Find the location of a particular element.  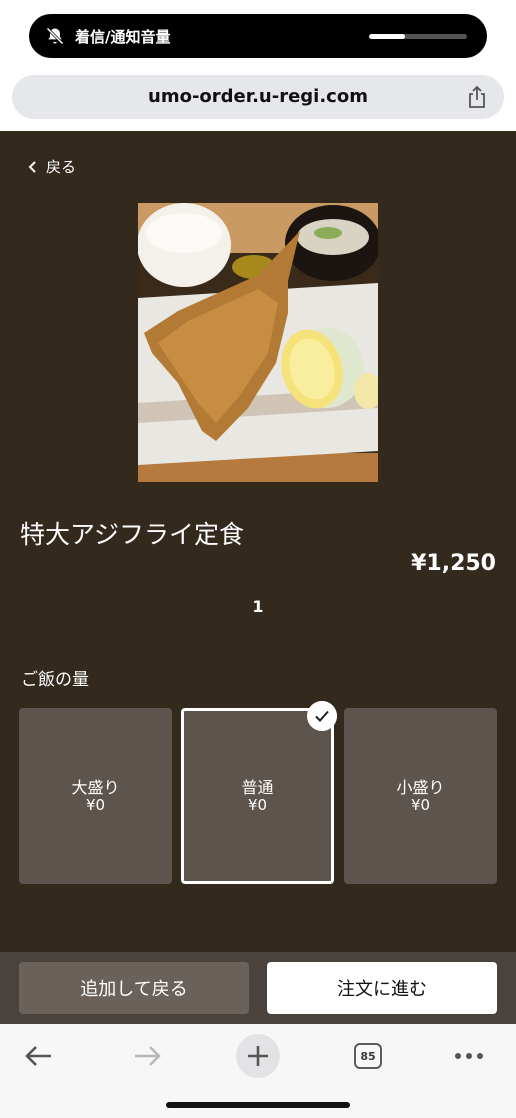

item-price: ¥1,250 is located at coordinates (453, 563).